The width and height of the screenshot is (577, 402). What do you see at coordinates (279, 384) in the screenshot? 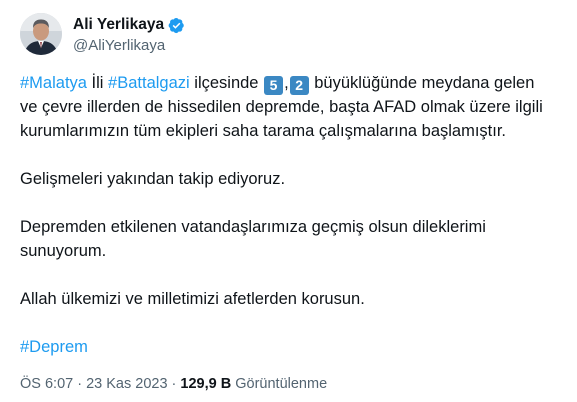
I see `view-count-label: Görüntülenme` at bounding box center [279, 384].